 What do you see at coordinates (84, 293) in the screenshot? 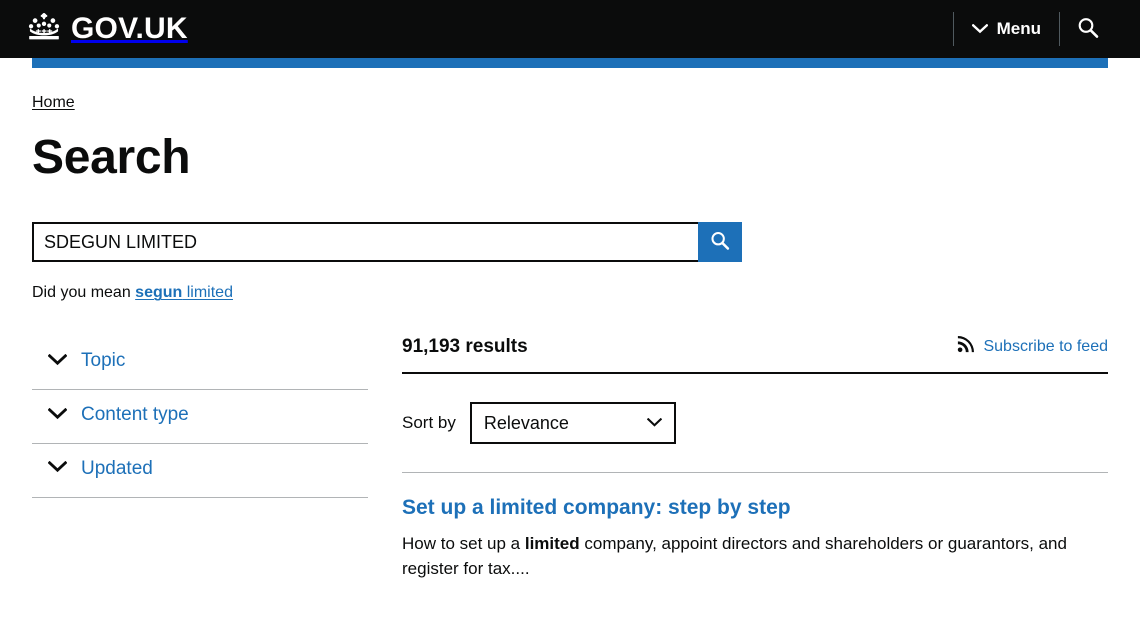
I see `spelling-suggestion-prefix: Did you mean` at bounding box center [84, 293].